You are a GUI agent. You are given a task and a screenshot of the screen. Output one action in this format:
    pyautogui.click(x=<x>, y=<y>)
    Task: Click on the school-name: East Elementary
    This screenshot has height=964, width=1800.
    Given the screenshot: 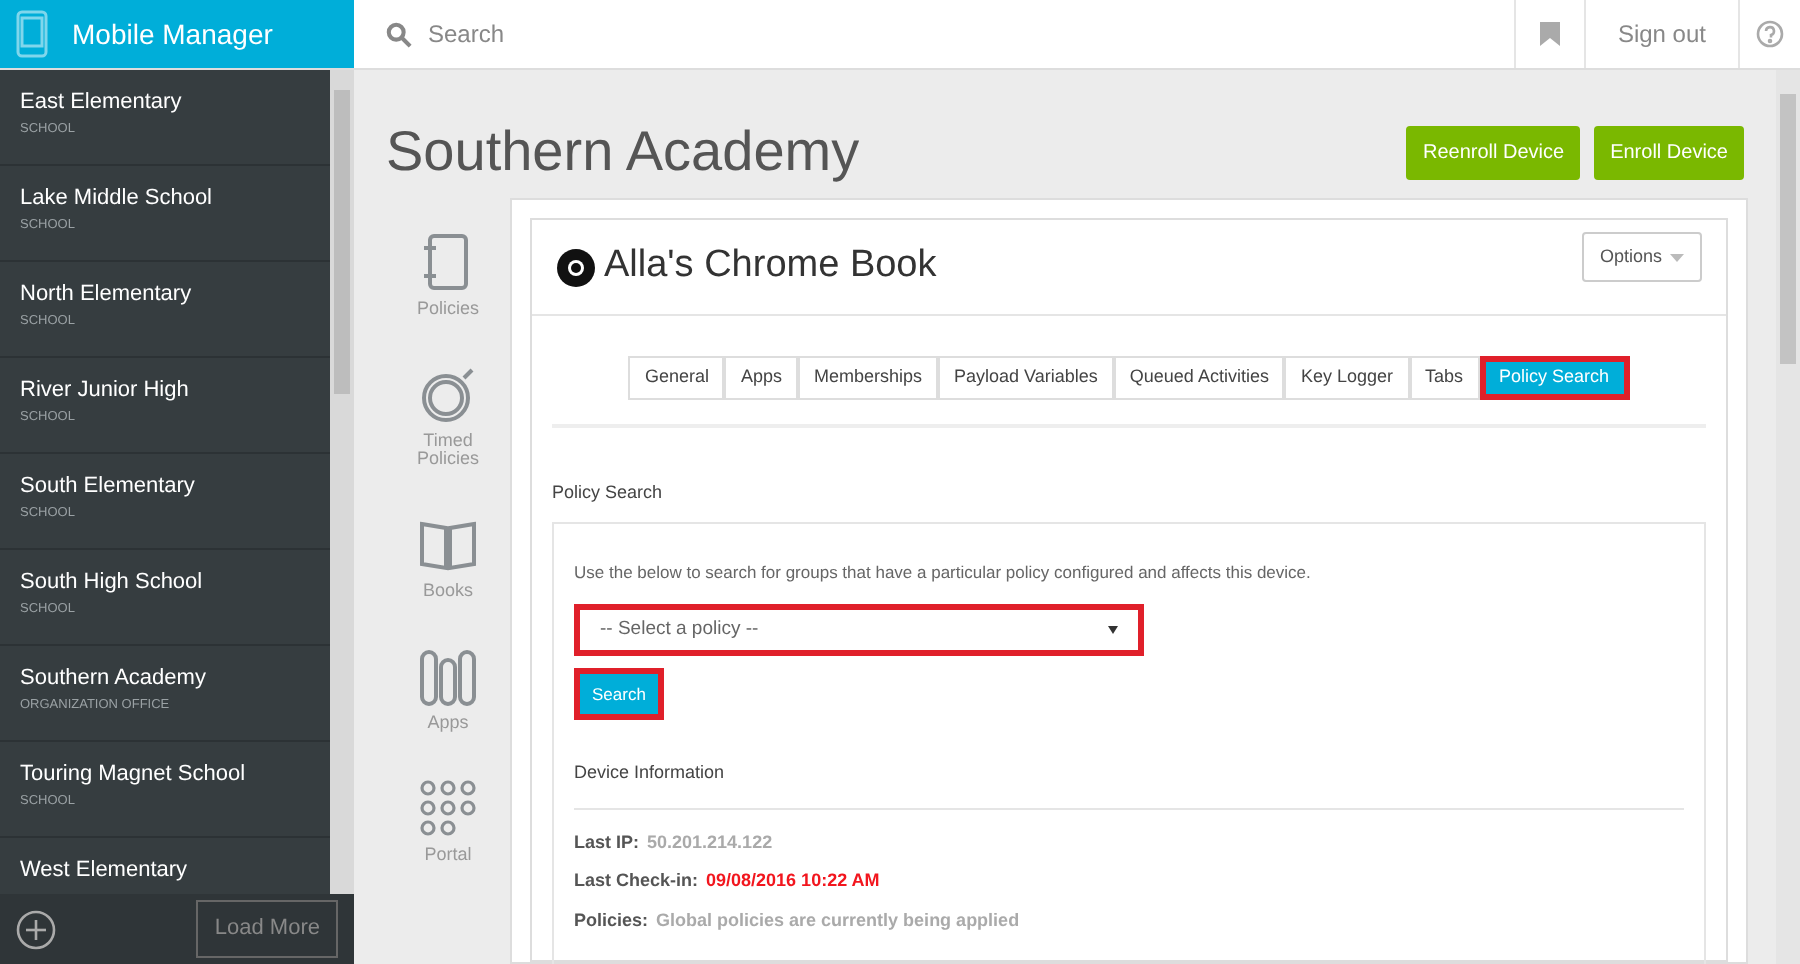 What is the action you would take?
    pyautogui.click(x=102, y=102)
    